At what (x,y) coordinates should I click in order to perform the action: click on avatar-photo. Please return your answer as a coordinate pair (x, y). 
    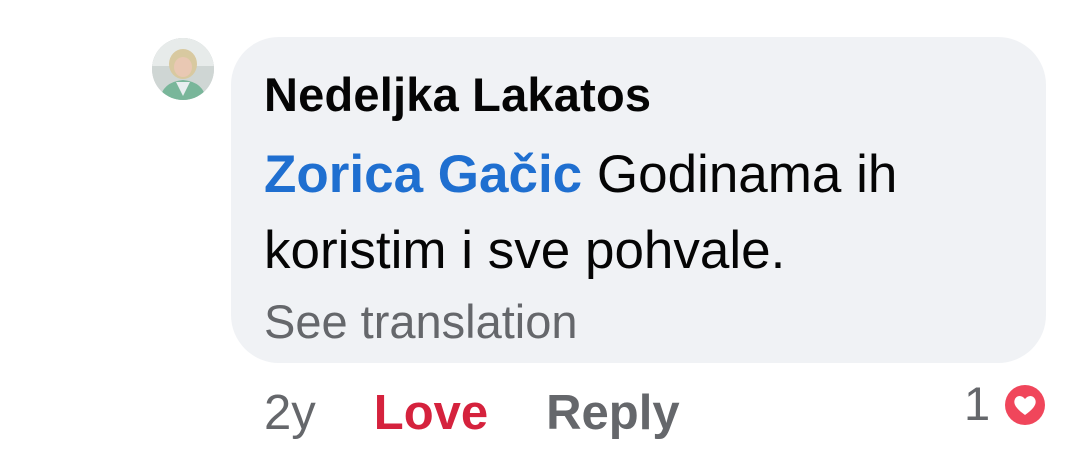
    Looking at the image, I should click on (183, 69).